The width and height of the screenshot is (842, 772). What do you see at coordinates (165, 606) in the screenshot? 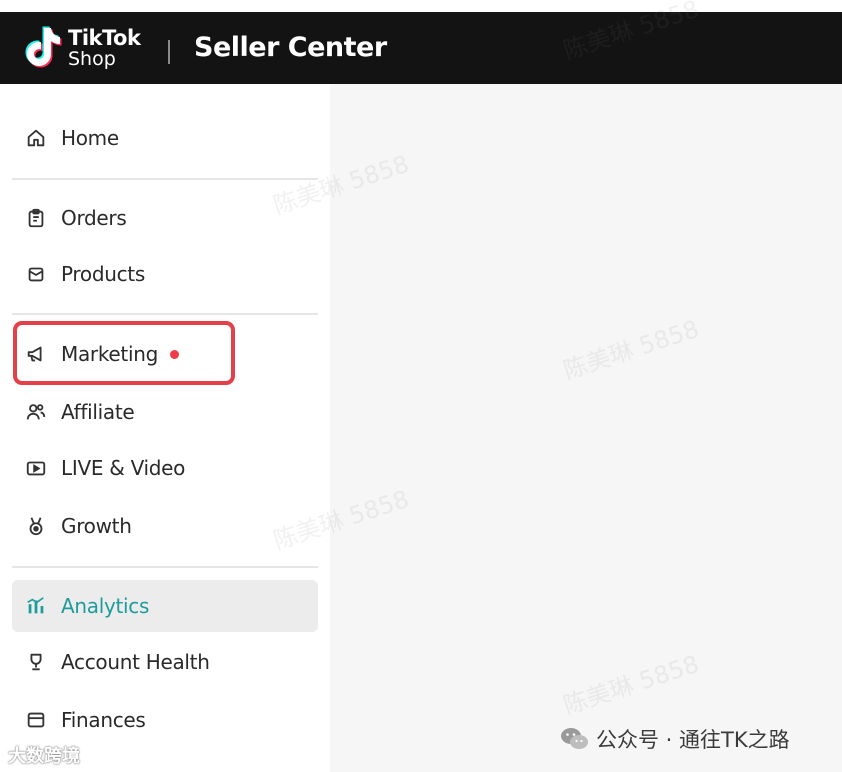
I see `sidebar-item-analytics: Analytics` at bounding box center [165, 606].